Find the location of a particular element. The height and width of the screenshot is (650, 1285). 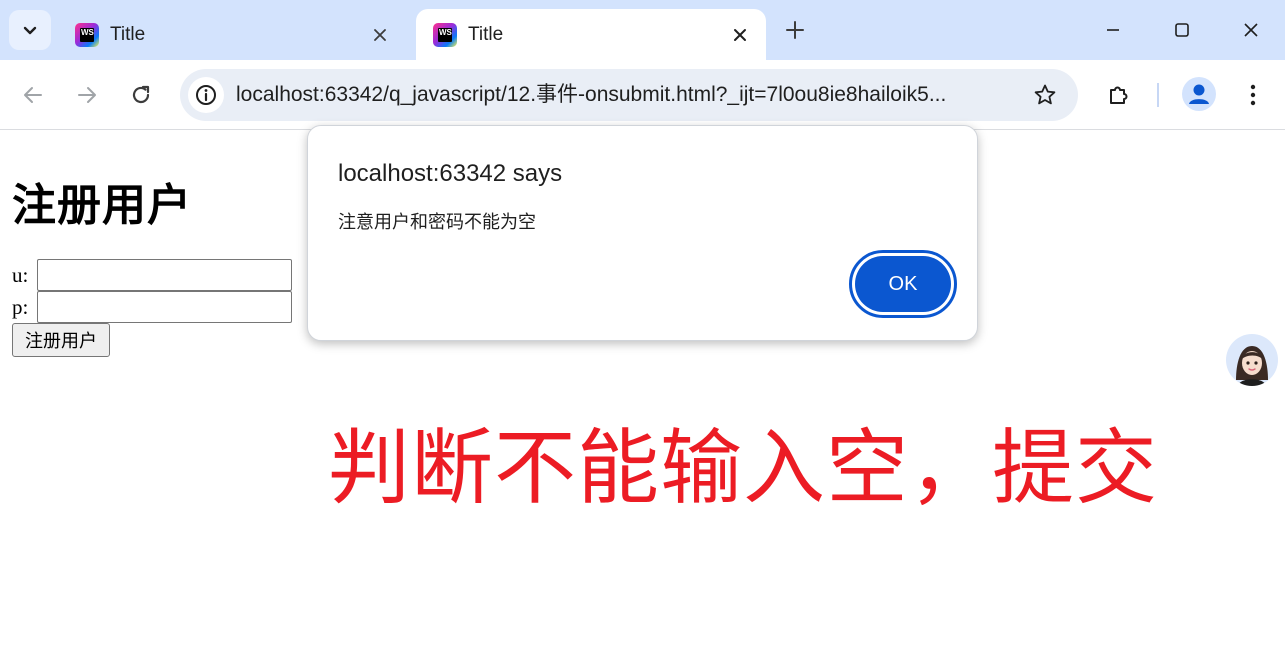

bookmark-button is located at coordinates (1045, 95).